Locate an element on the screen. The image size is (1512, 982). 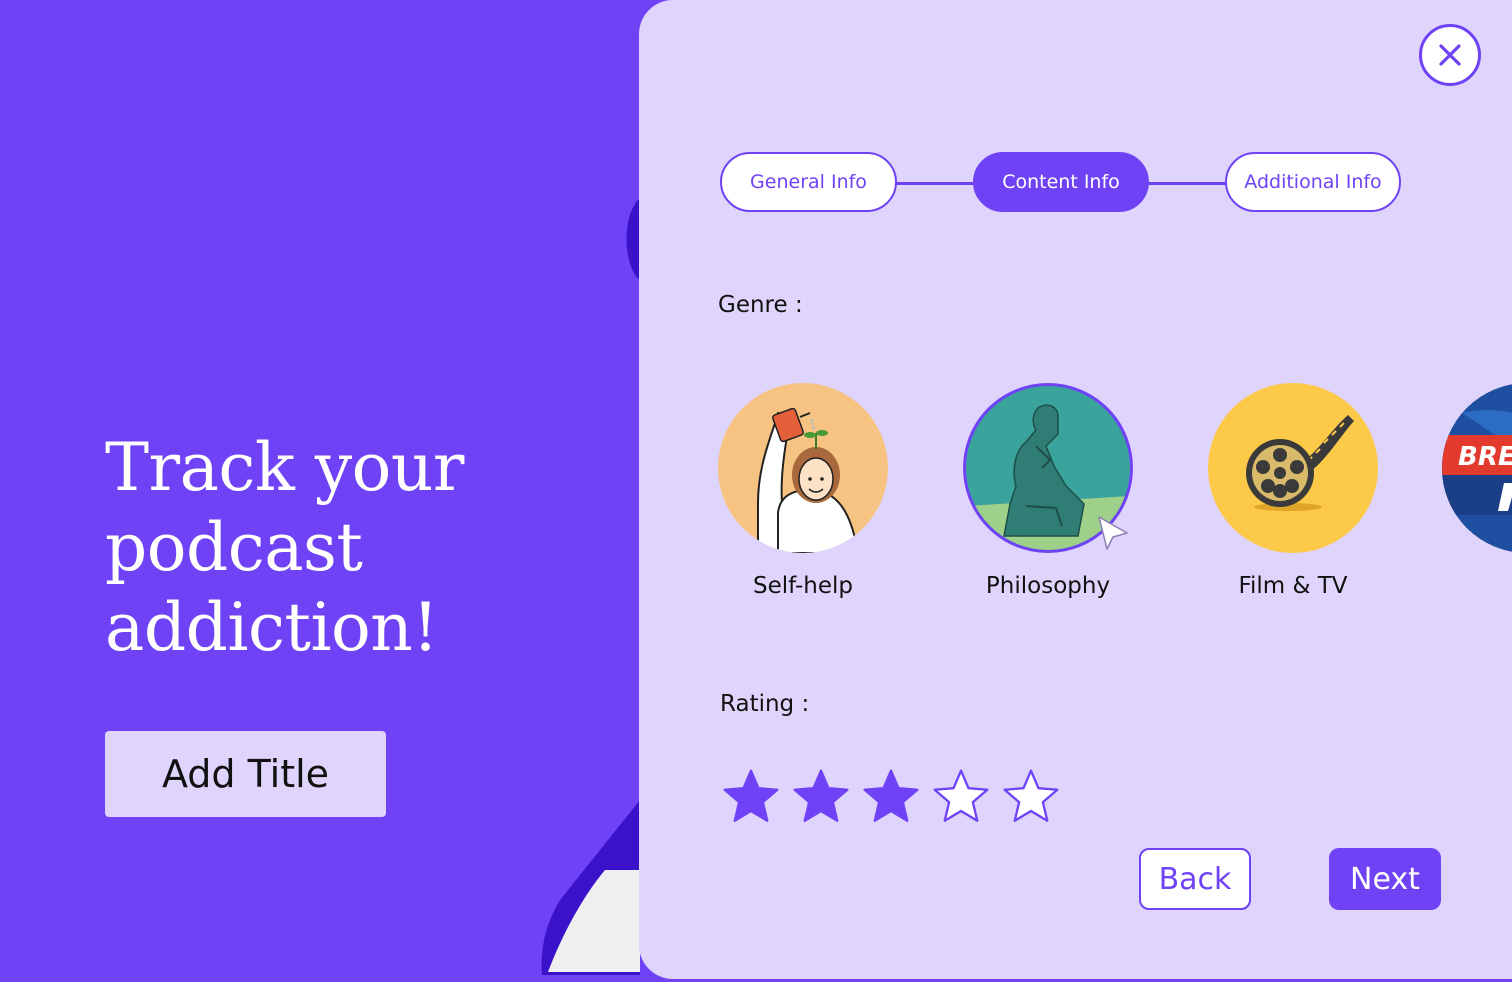
genre-self-help: Self-help is located at coordinates (803, 491).